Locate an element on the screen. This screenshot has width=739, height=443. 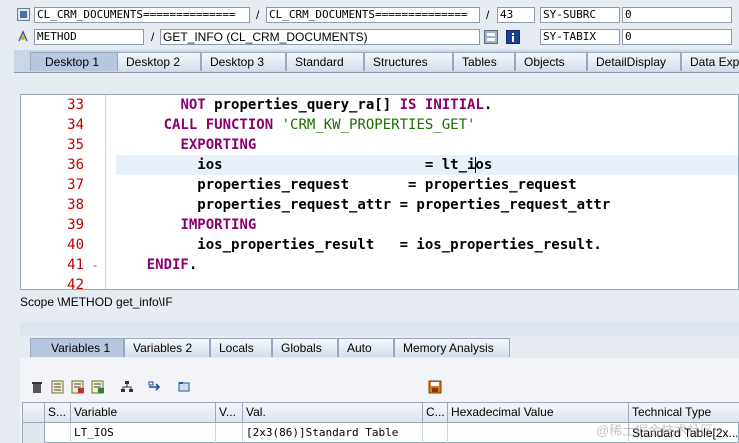
navigate-icon is located at coordinates (155, 387).